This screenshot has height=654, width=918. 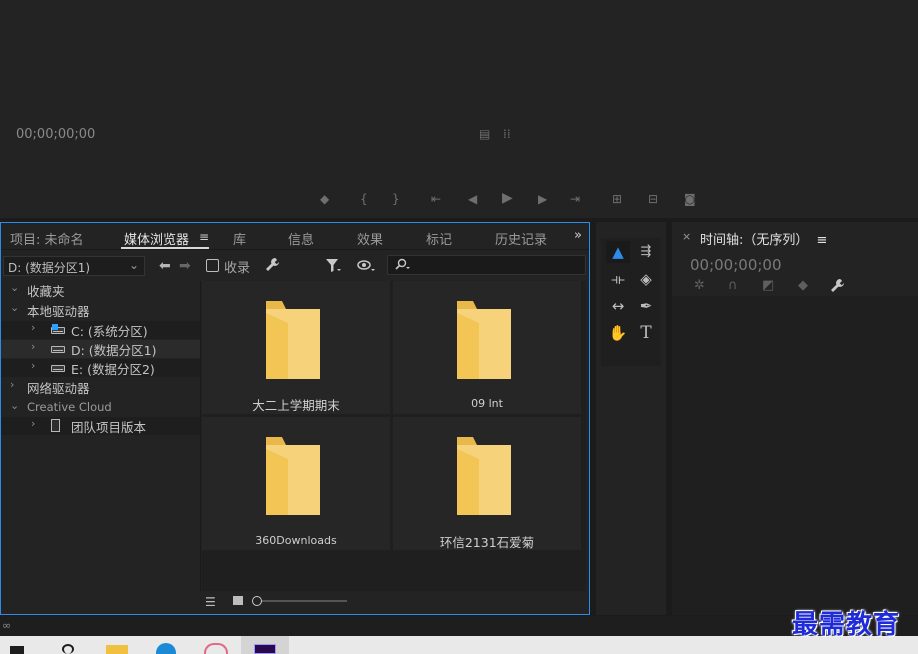 What do you see at coordinates (484, 134) in the screenshot?
I see `safe-margins-icon: ▤` at bounding box center [484, 134].